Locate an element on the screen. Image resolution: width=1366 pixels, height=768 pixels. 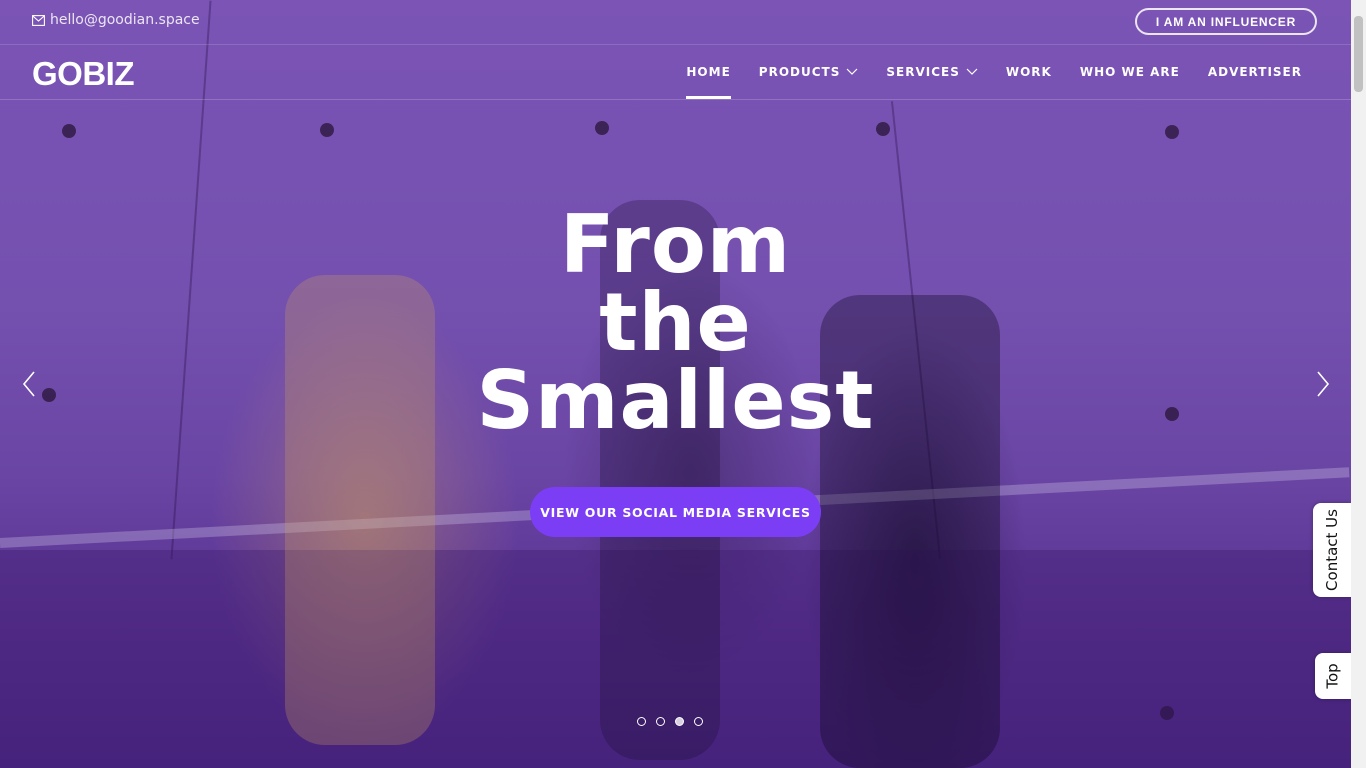
logo: GOBIZ is located at coordinates (83, 74).